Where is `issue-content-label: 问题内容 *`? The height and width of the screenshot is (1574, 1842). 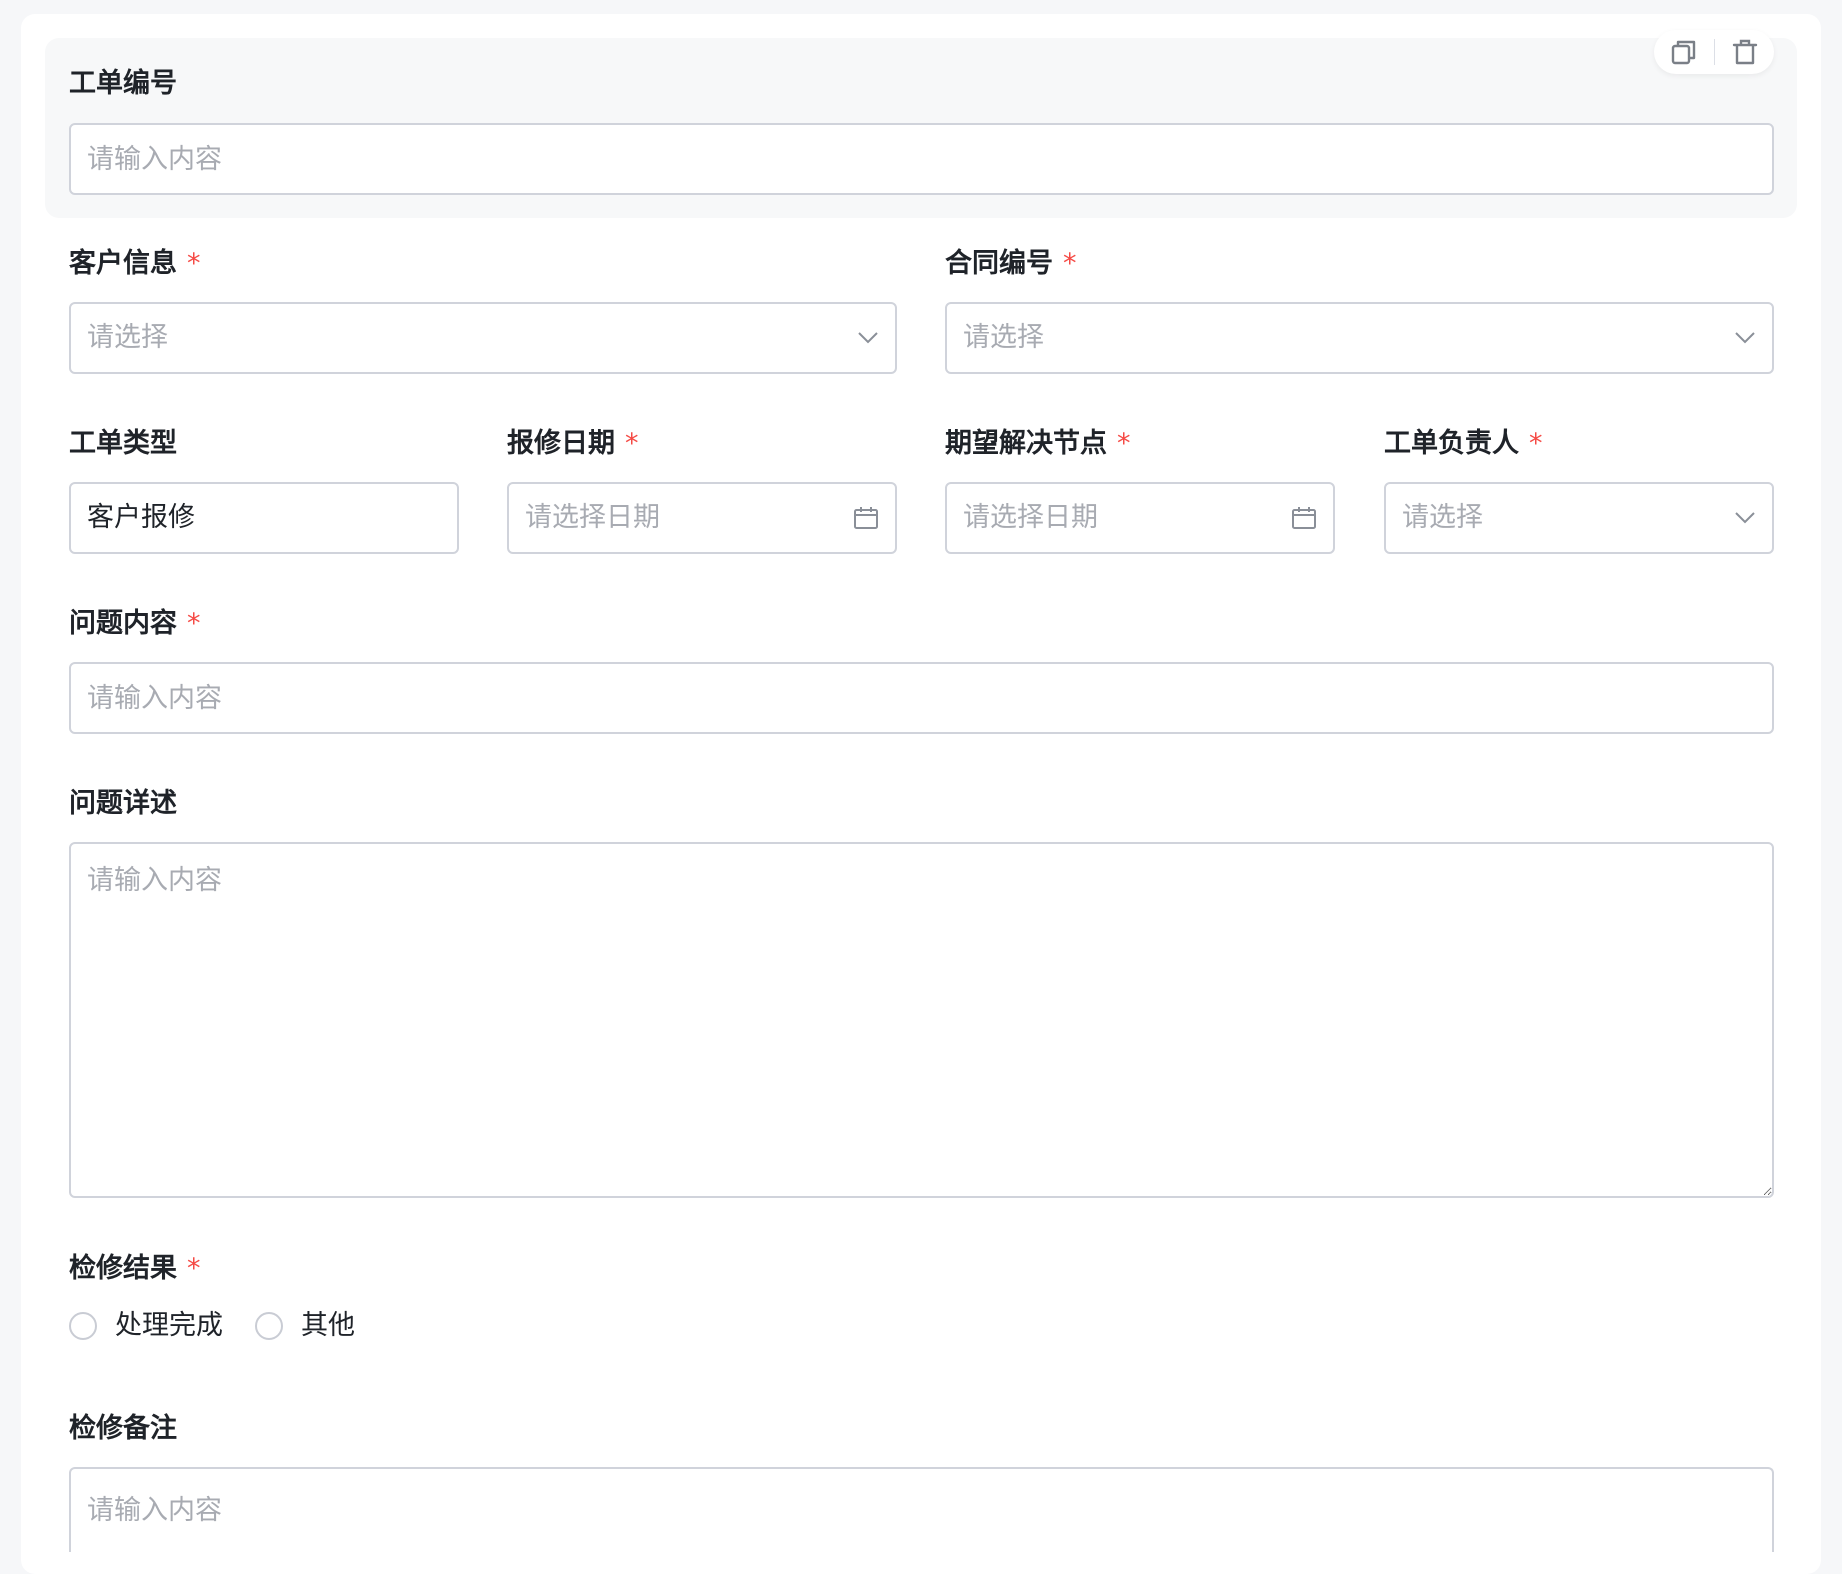
issue-content-label: 问题内容 * is located at coordinates (135, 623).